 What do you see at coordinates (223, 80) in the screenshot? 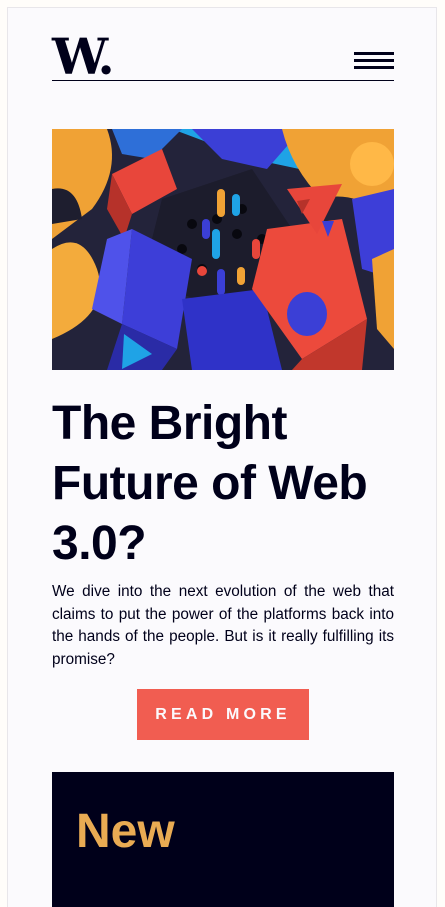
I see `header-divider` at bounding box center [223, 80].